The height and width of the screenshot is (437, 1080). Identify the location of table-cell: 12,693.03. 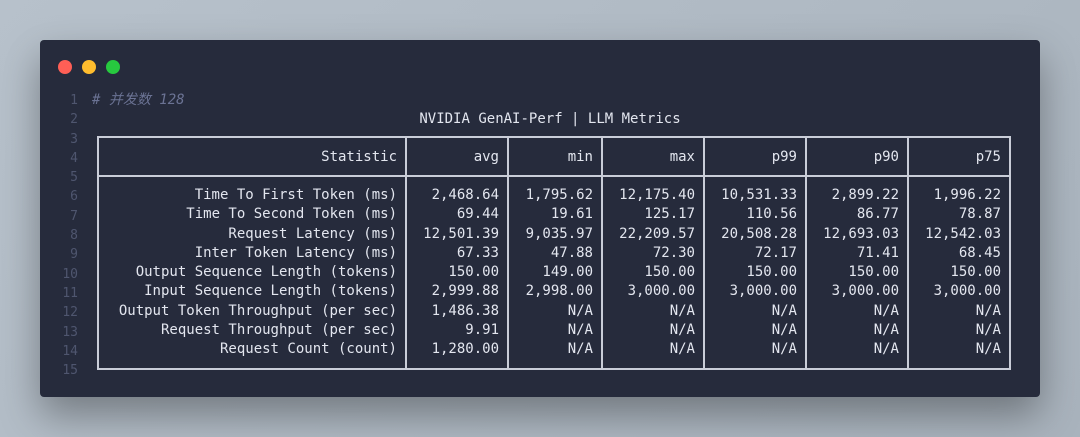
(856, 234).